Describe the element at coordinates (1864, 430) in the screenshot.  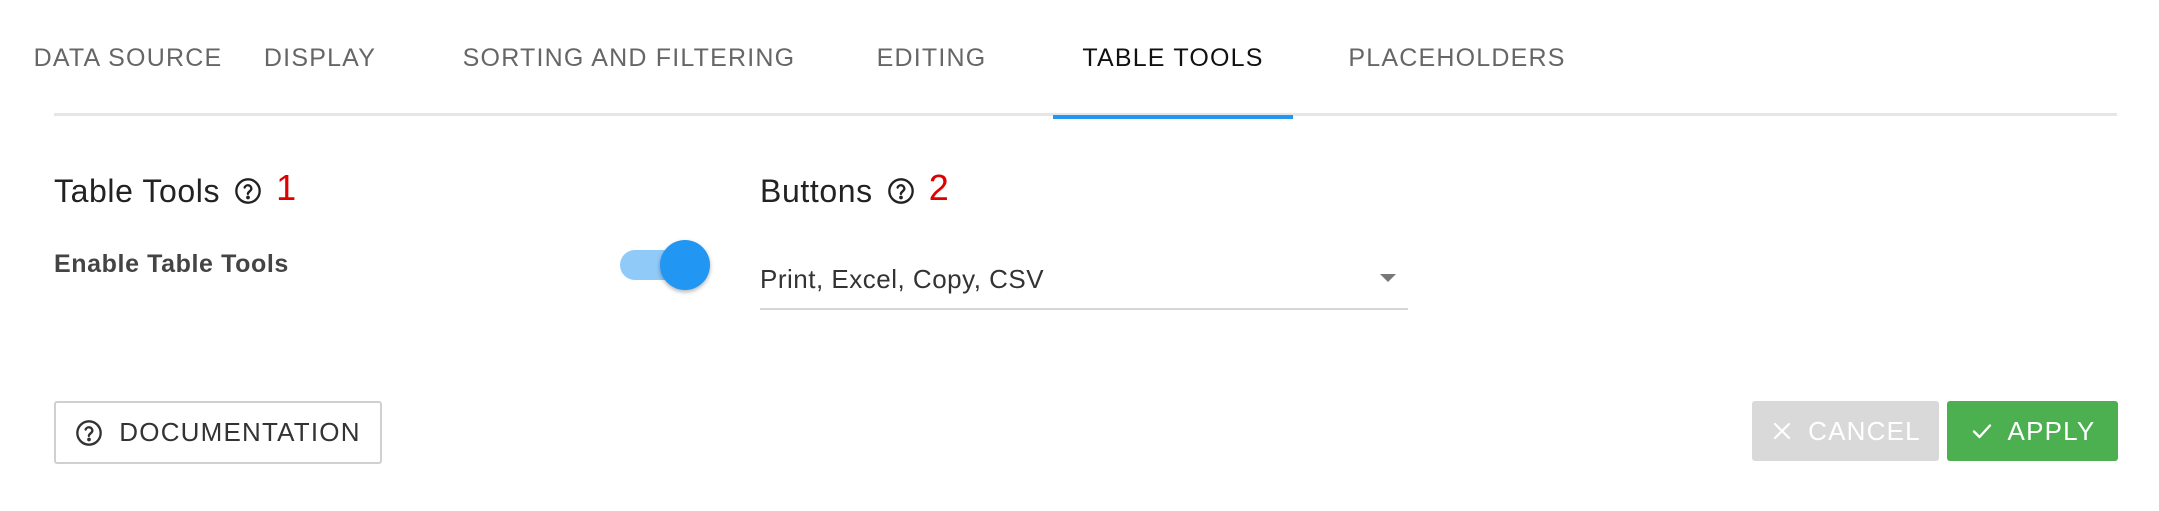
I see `cancel-label: CANCEL` at that location.